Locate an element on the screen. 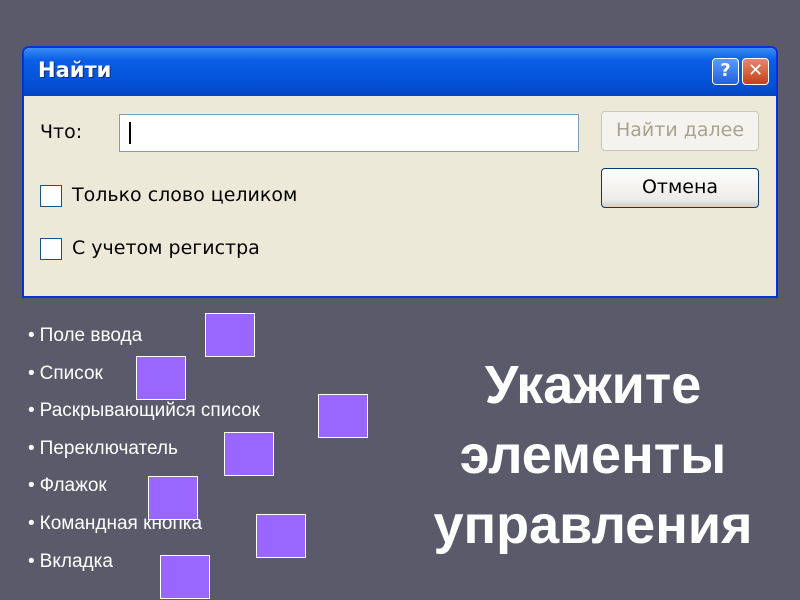  help-button: ? is located at coordinates (725, 71).